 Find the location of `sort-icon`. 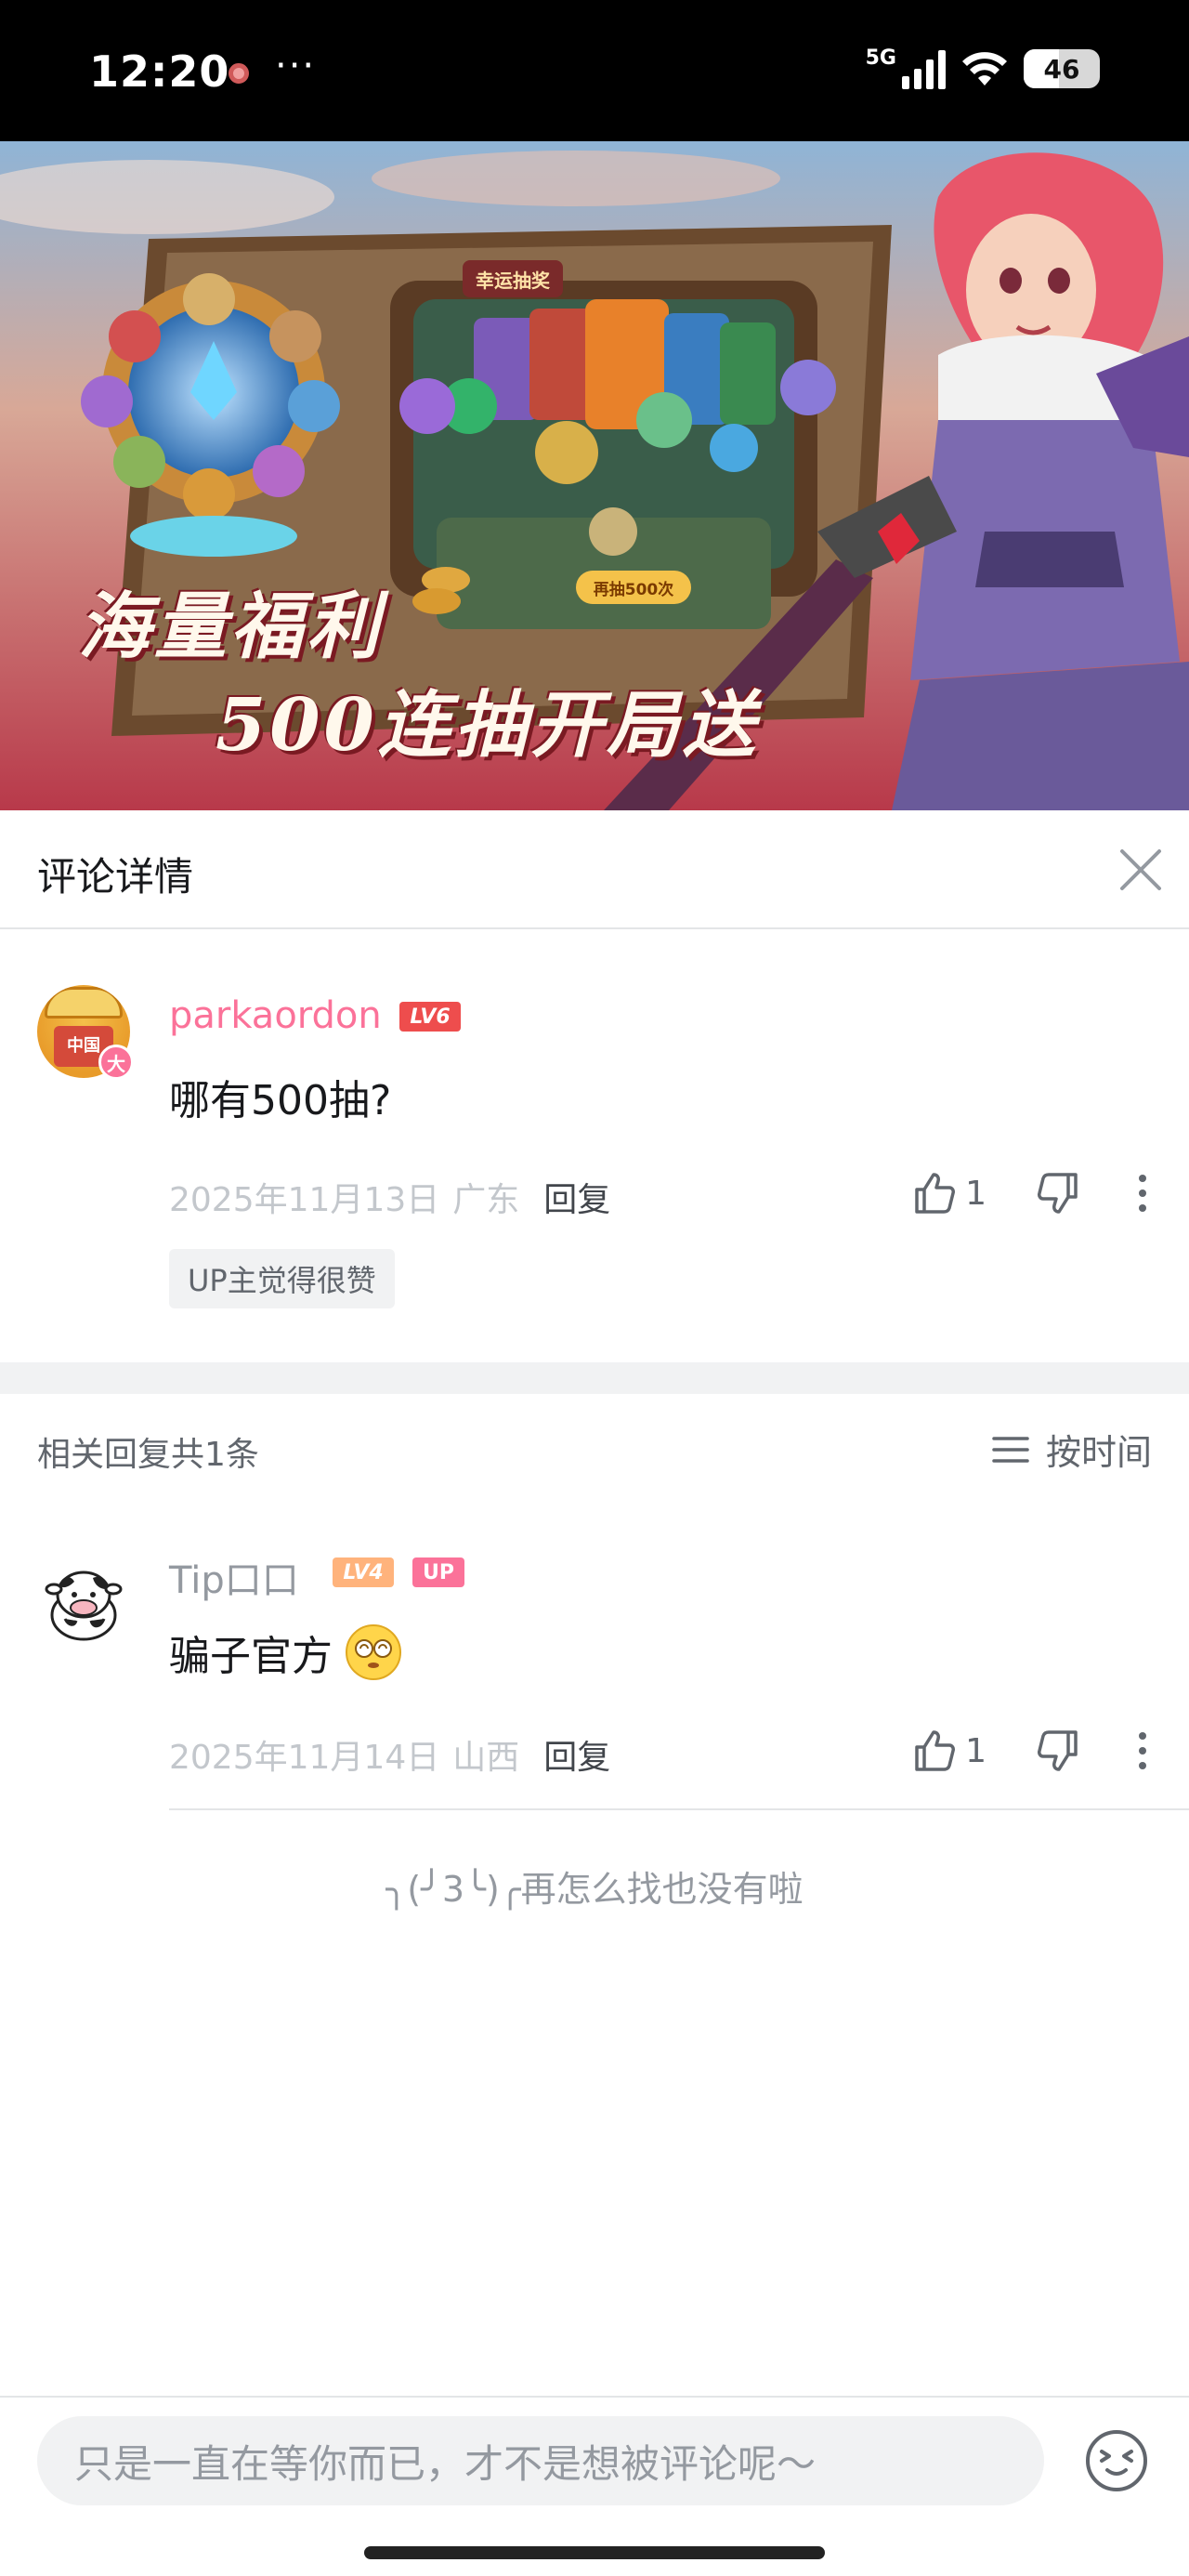

sort-icon is located at coordinates (1010, 1449).